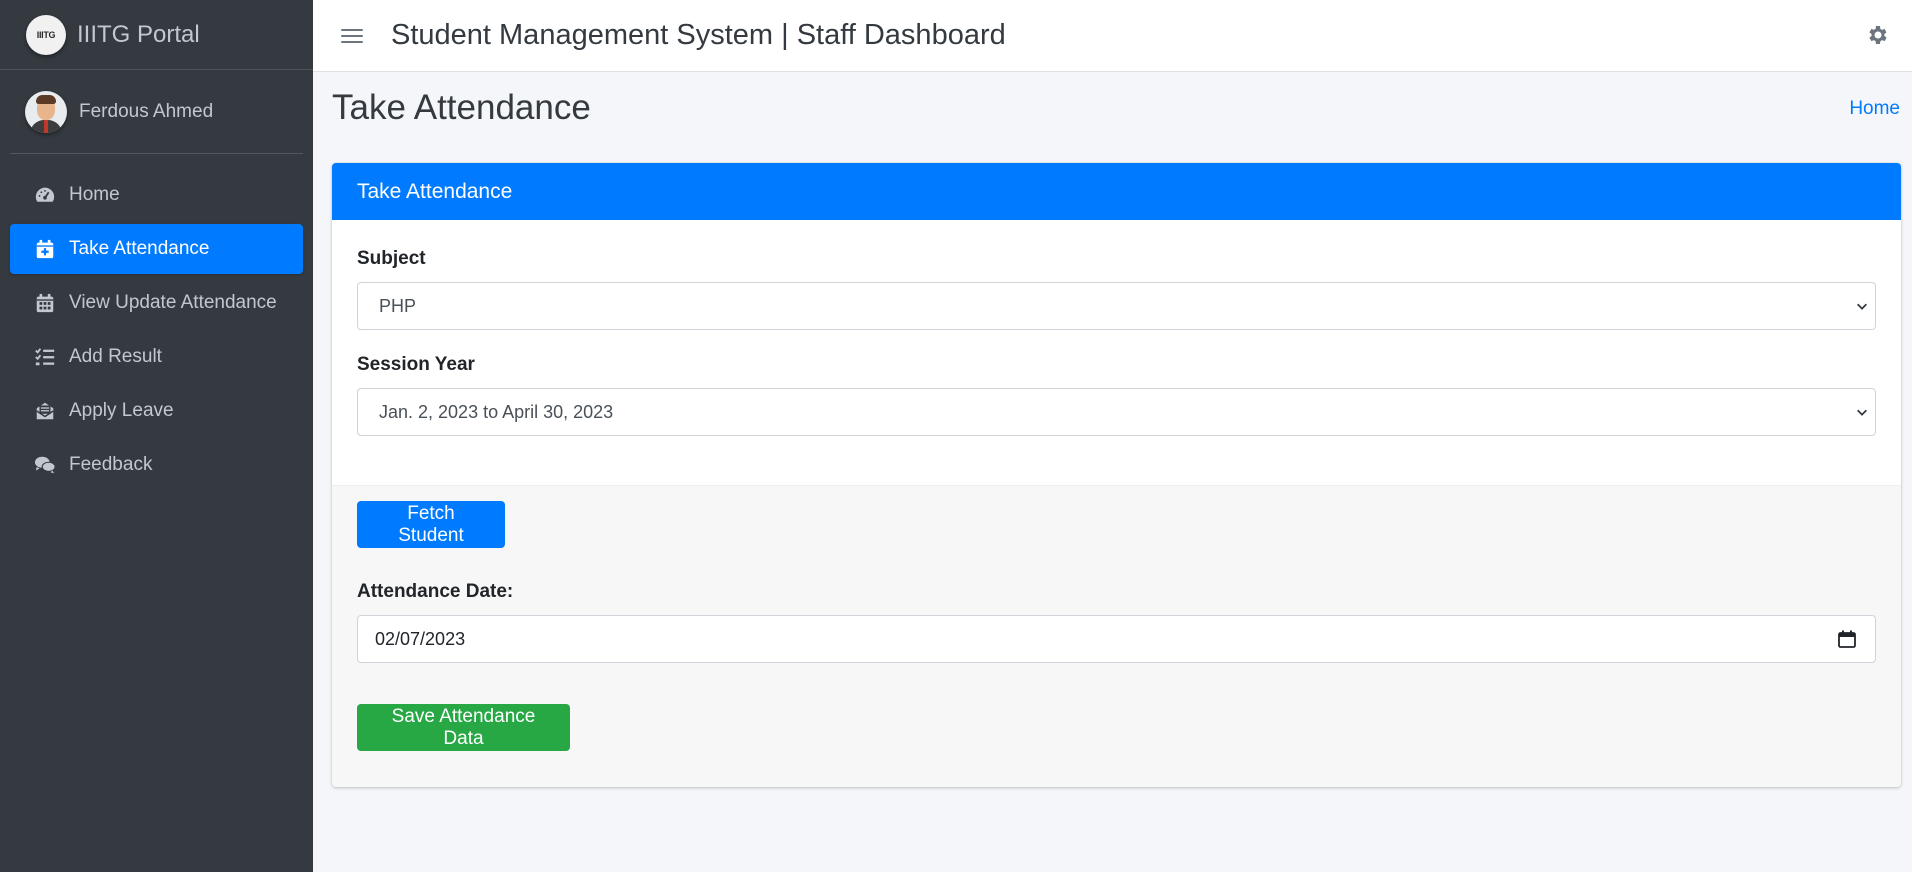 The width and height of the screenshot is (1912, 872). Describe the element at coordinates (156, 195) in the screenshot. I see `sidebar-item-home: Home` at that location.